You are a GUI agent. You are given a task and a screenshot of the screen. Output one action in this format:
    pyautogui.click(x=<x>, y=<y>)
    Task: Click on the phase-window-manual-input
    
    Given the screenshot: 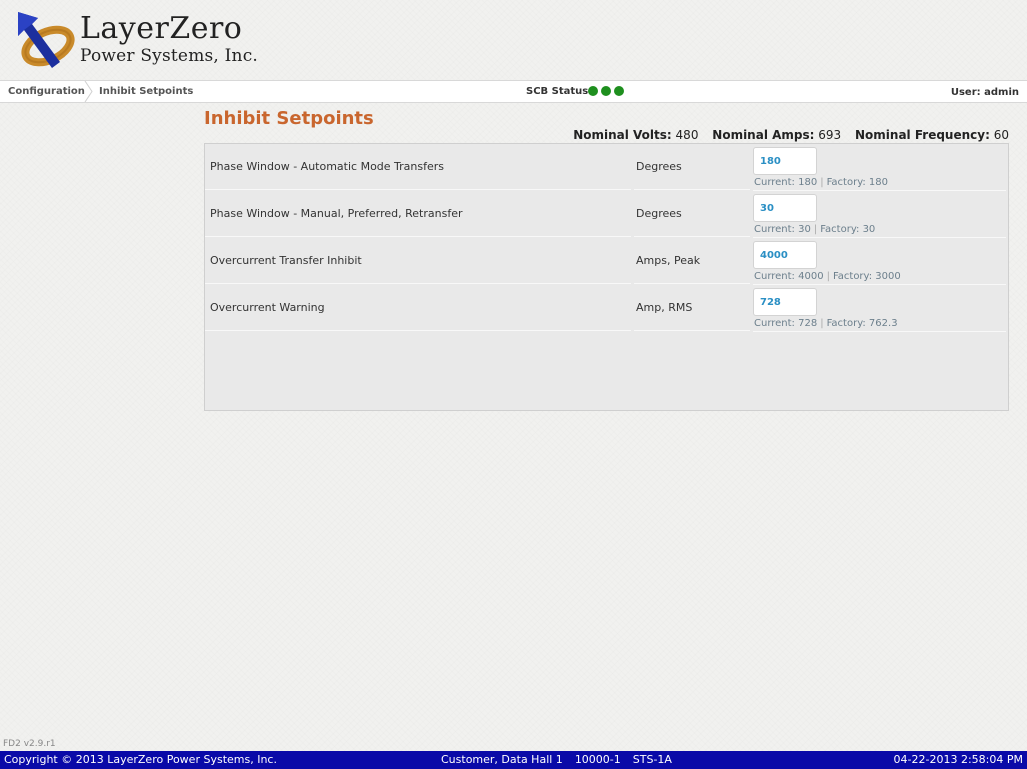 What is the action you would take?
    pyautogui.click(x=785, y=208)
    